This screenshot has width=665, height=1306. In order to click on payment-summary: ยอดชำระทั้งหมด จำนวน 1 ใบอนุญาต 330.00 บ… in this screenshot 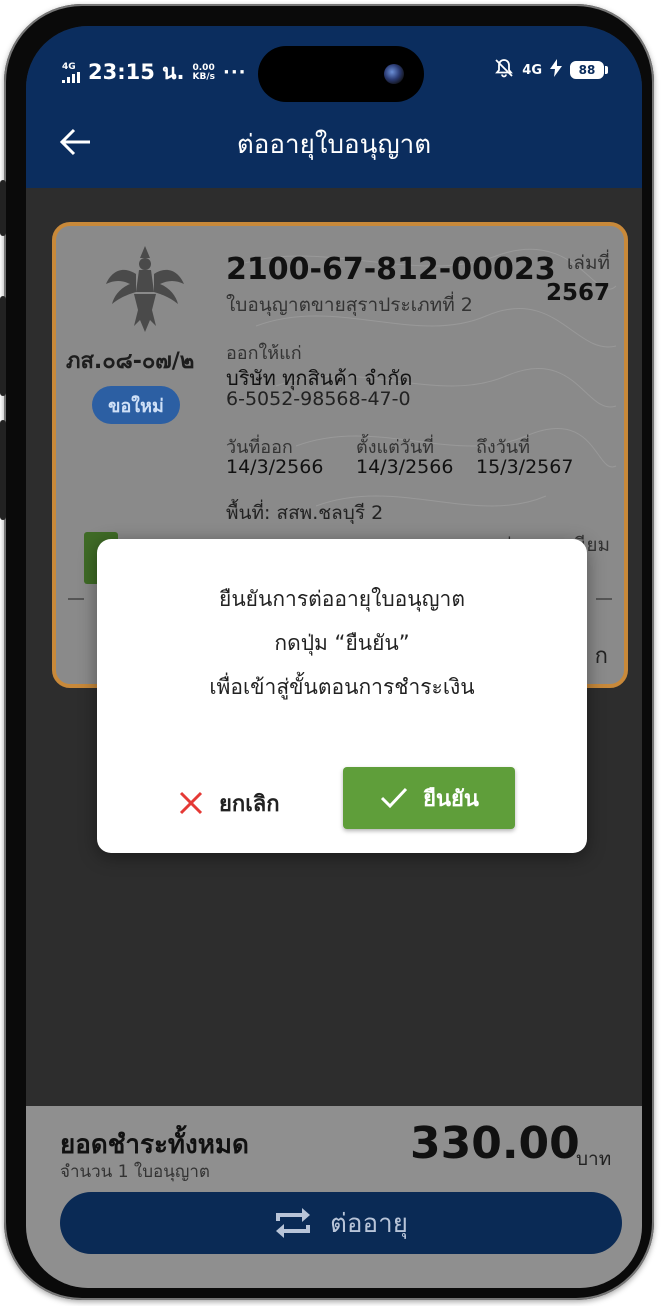, I will do `click(334, 1197)`.